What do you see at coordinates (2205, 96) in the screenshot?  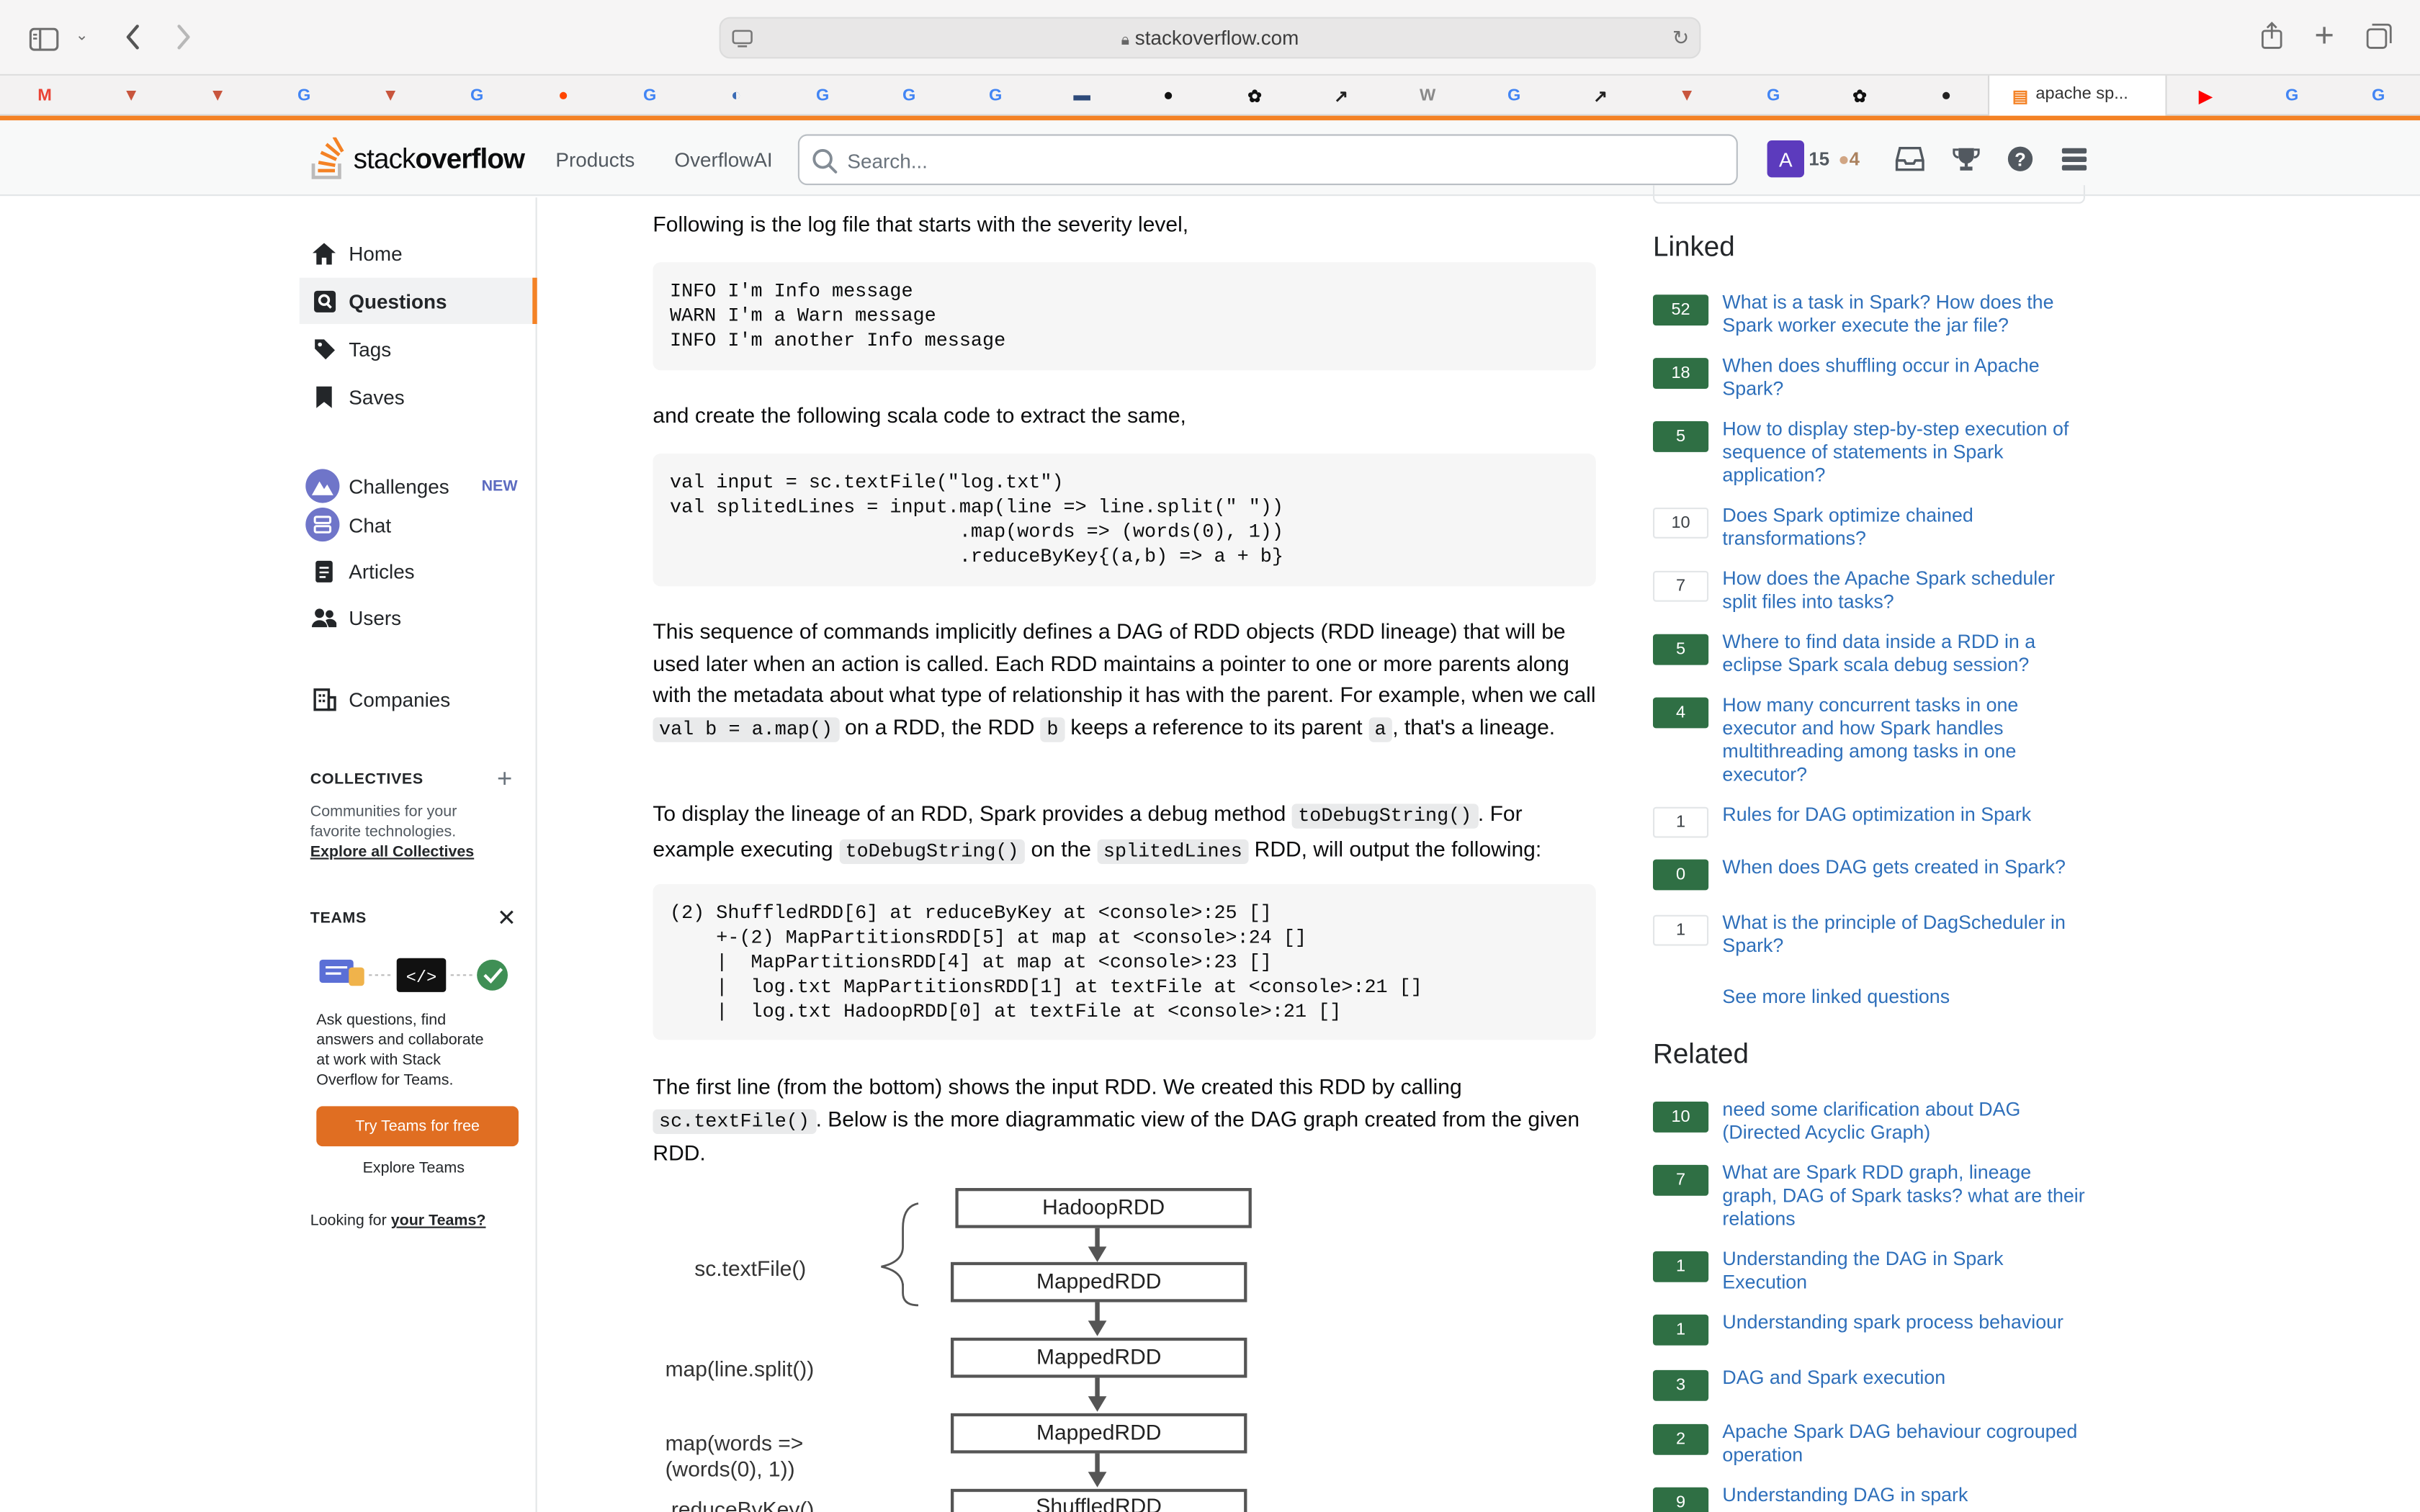 I see `youtube-icon: ▶` at bounding box center [2205, 96].